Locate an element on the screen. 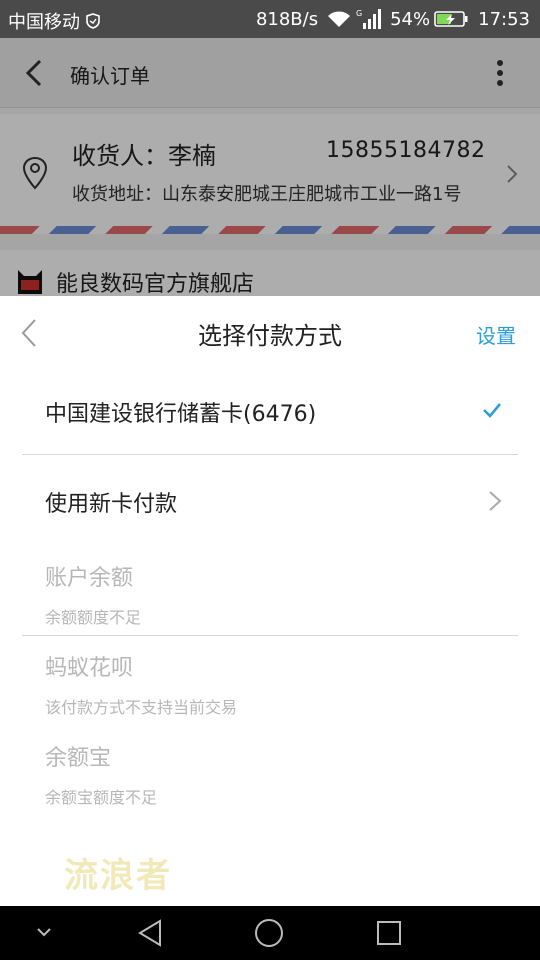 Image resolution: width=540 pixels, height=960 pixels. payment-option-label: 使用新卡付款 is located at coordinates (111, 504).